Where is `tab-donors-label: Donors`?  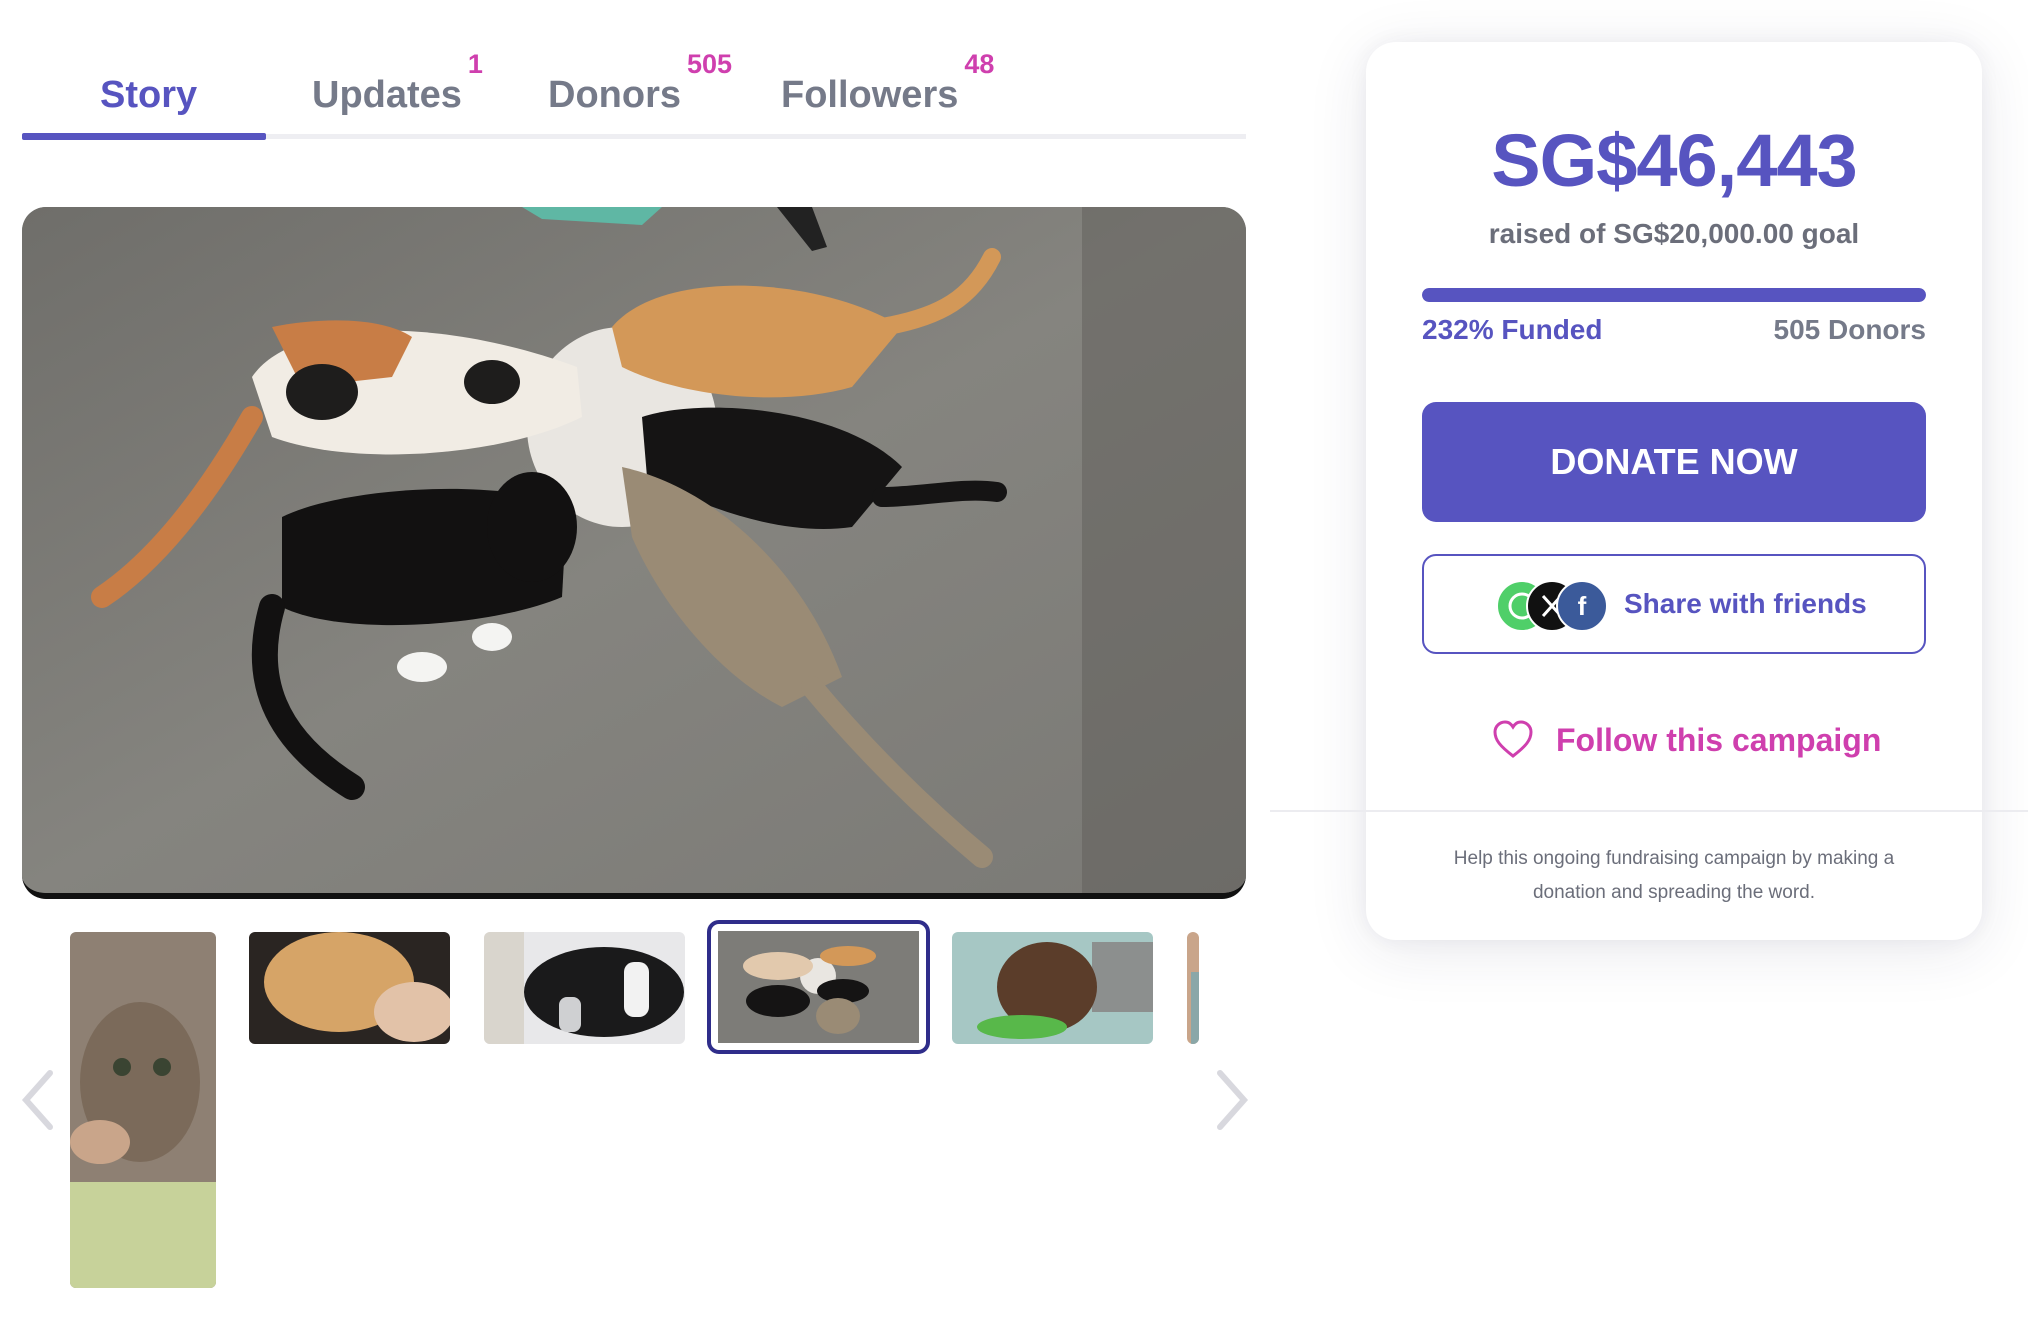
tab-donors-label: Donors is located at coordinates (614, 95).